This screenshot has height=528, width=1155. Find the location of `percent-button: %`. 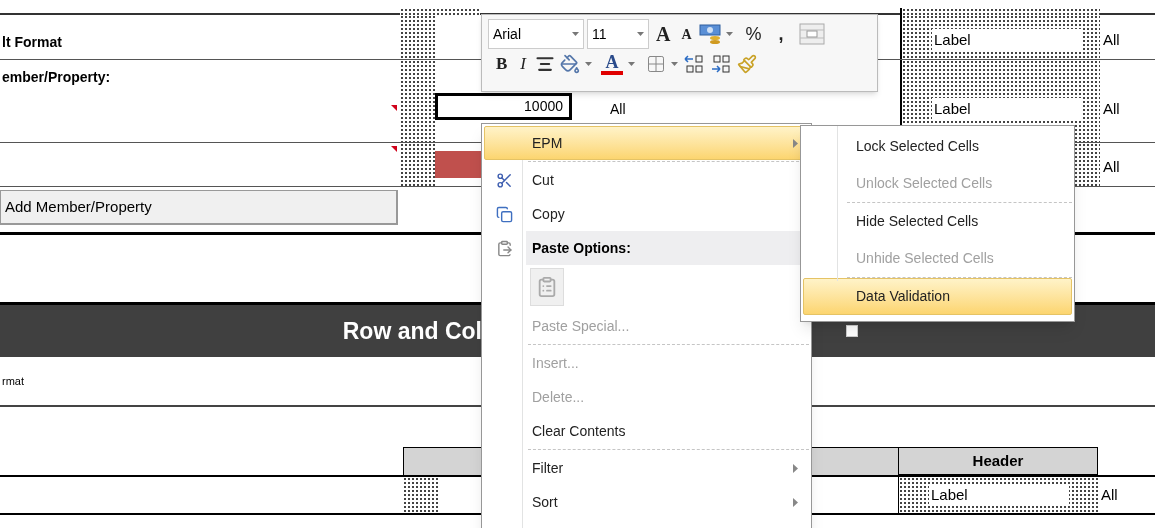

percent-button: % is located at coordinates (753, 34).